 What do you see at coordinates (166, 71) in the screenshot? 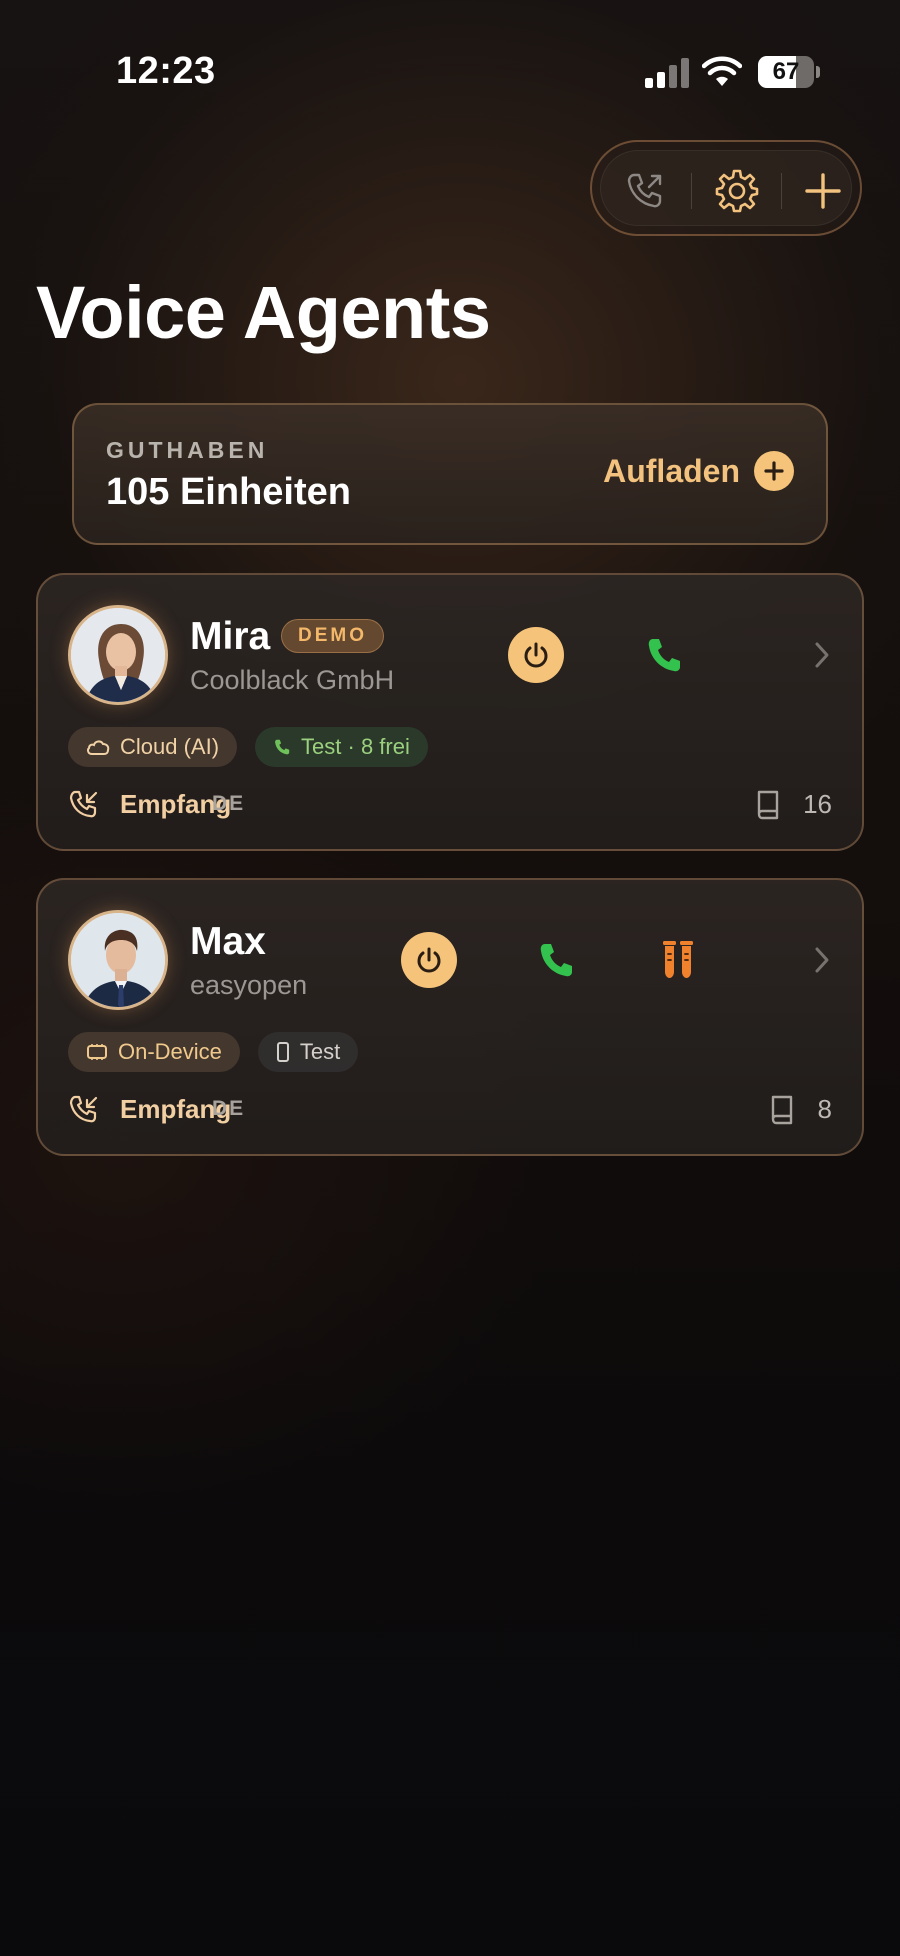
I see `status-time: 12:23` at bounding box center [166, 71].